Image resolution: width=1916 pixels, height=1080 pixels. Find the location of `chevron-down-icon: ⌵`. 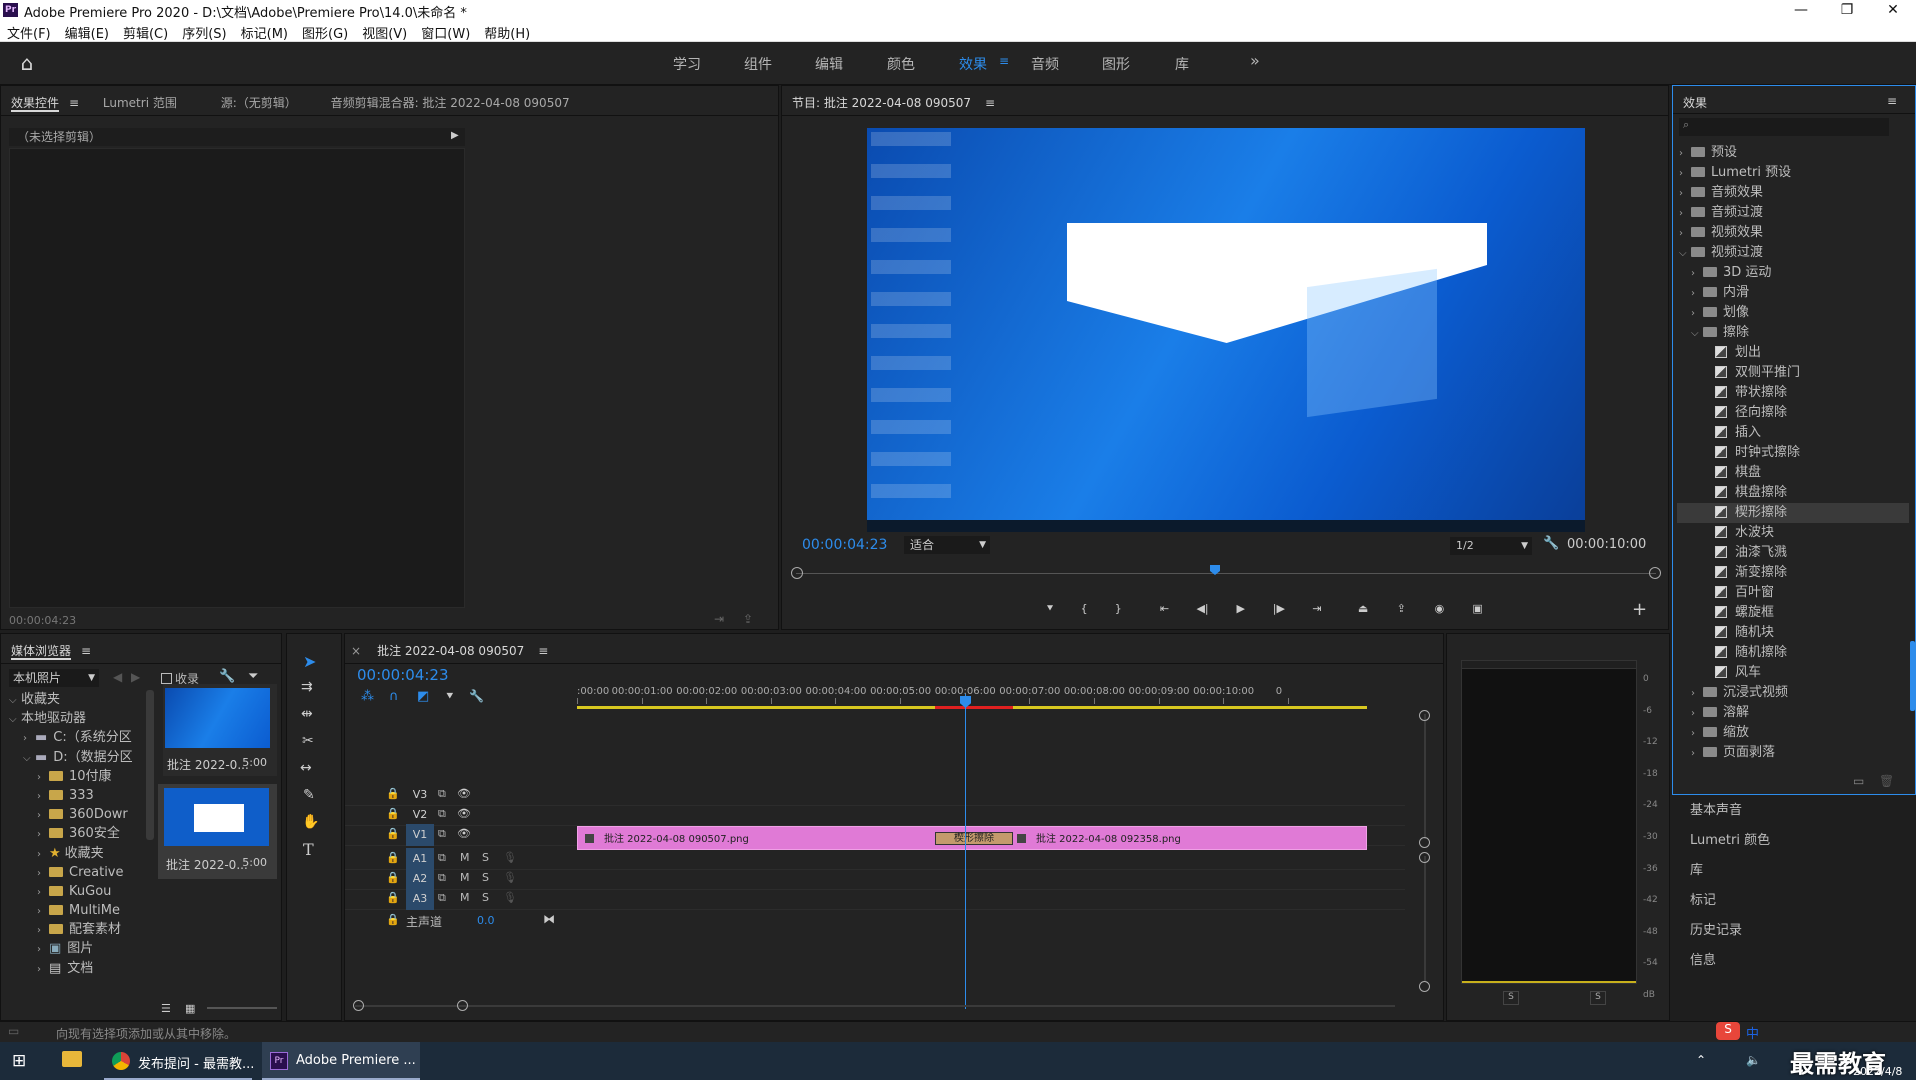

chevron-down-icon: ⌵ is located at coordinates (1697, 334).